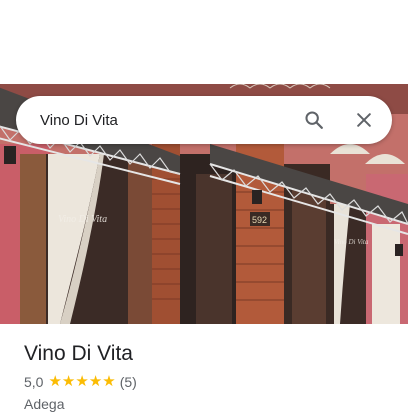 The width and height of the screenshot is (408, 412). I want to click on house-number: 592, so click(259, 220).